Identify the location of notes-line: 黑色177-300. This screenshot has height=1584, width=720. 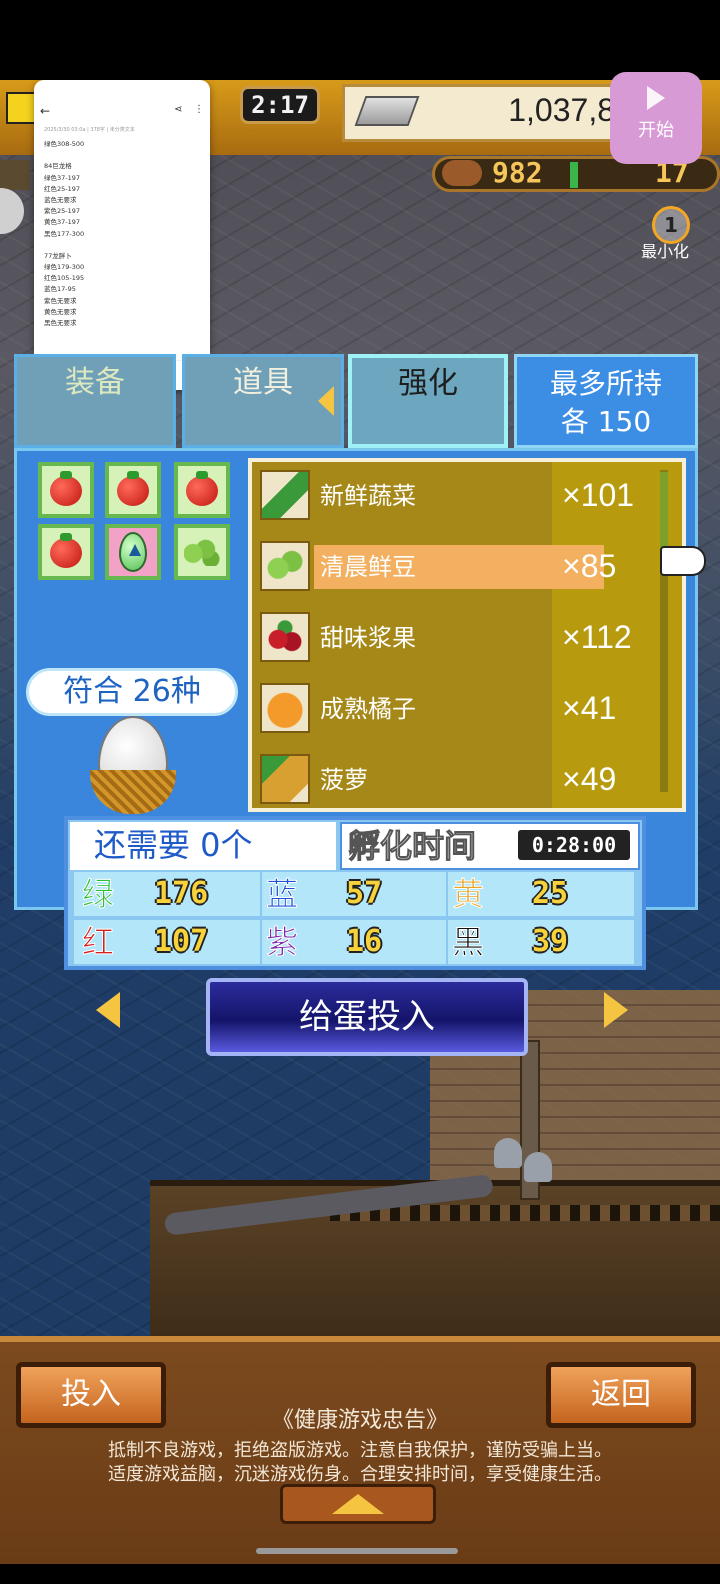
(64, 233).